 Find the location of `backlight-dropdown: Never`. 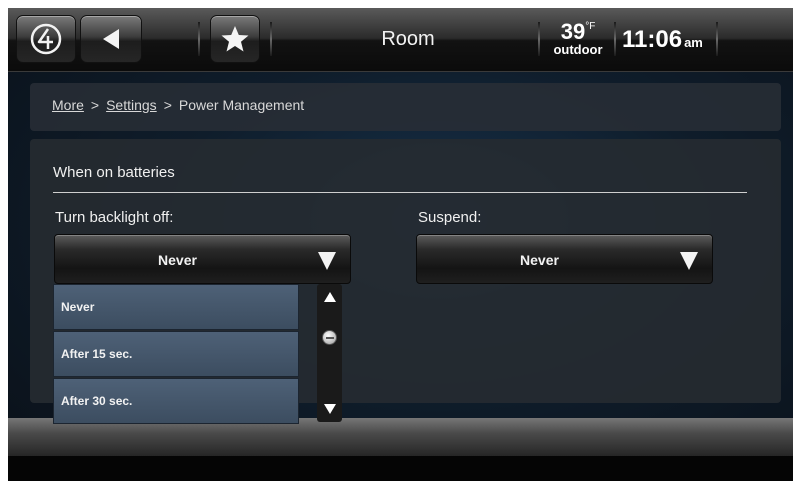

backlight-dropdown: Never is located at coordinates (202, 259).